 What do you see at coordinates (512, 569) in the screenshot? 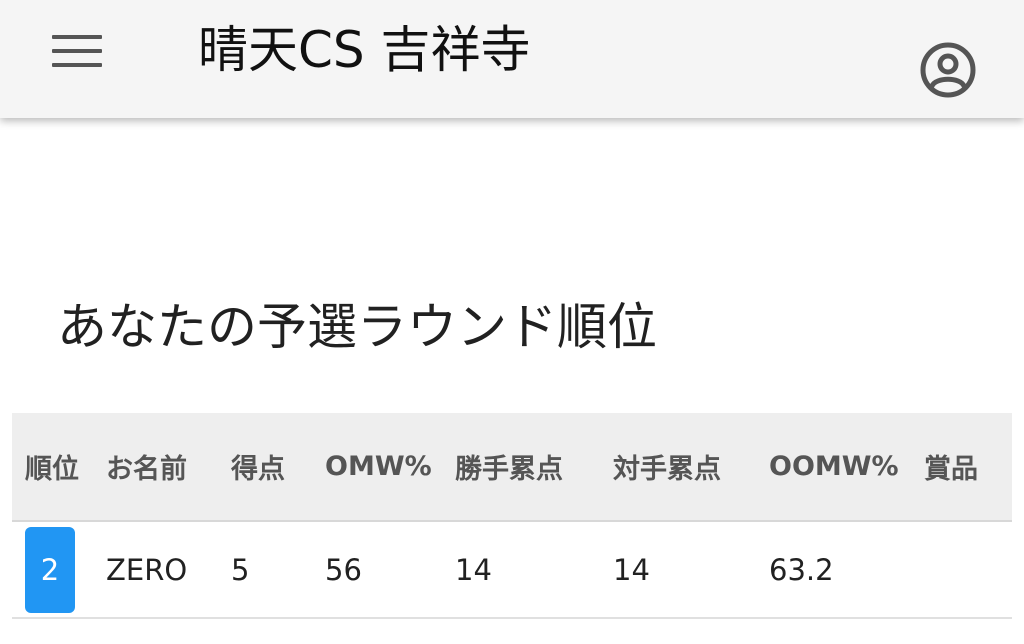
I see `table-row: 2 ZERO 5 56 14 14 63.2` at bounding box center [512, 569].